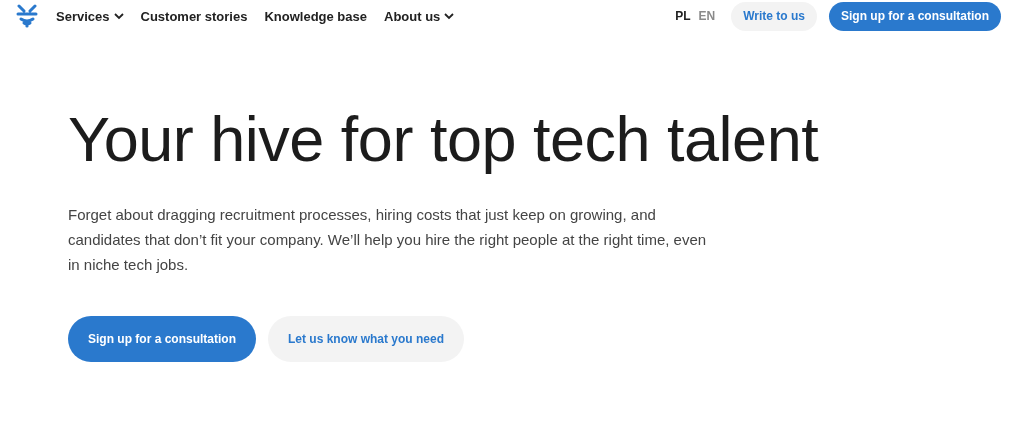 The image size is (1024, 430). Describe the element at coordinates (90, 16) in the screenshot. I see `nav-link: Services` at that location.